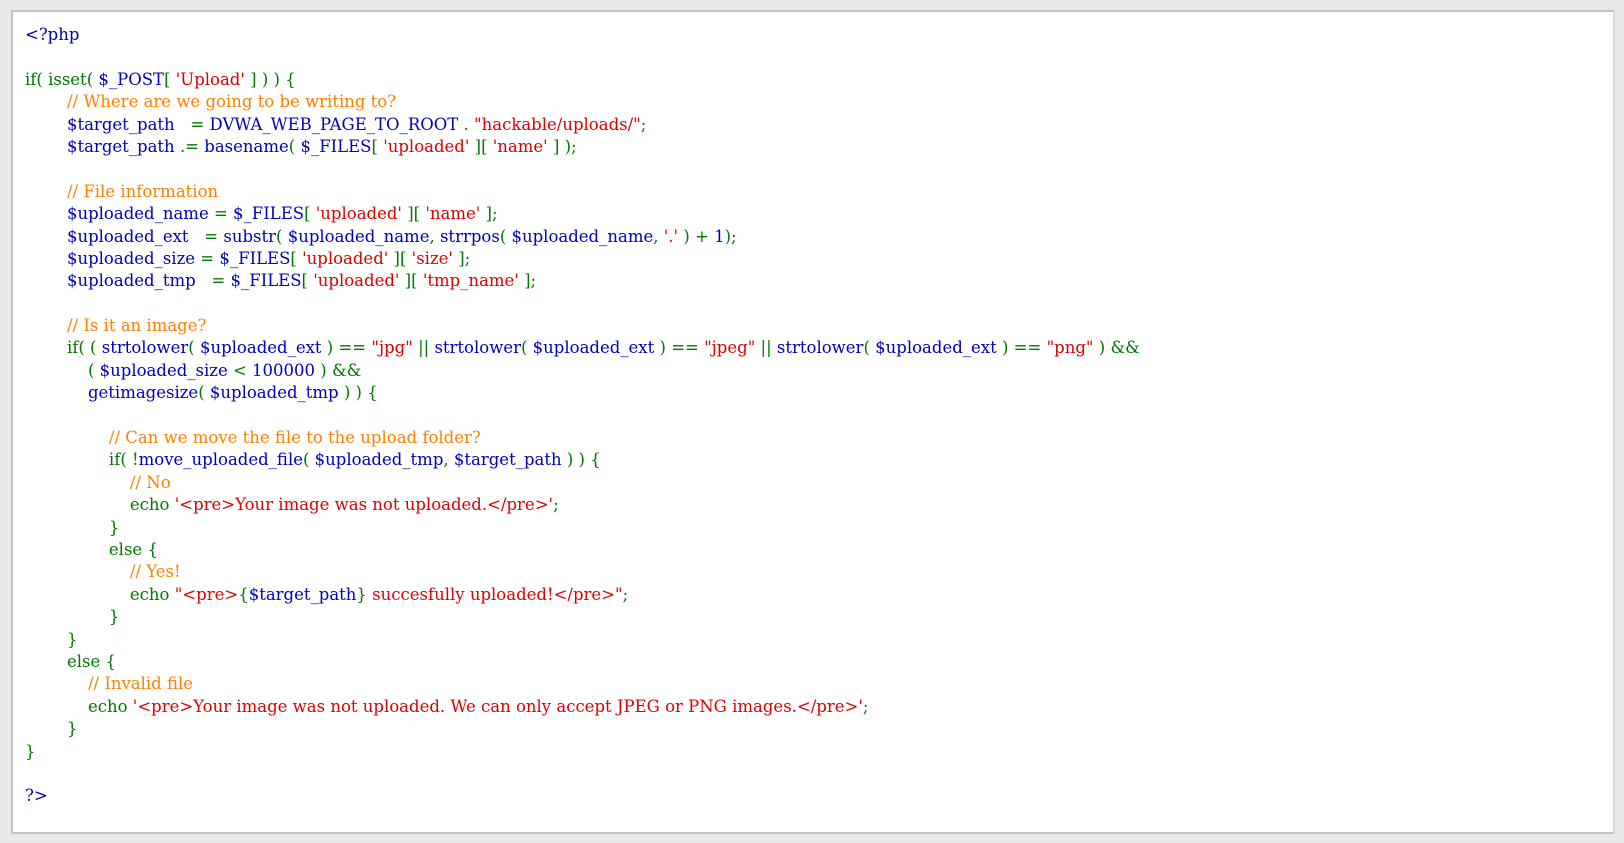 The height and width of the screenshot is (843, 1624). What do you see at coordinates (232, 393) in the screenshot?
I see `code-line: getimagesize( $uploaded_tmp ) ) {` at bounding box center [232, 393].